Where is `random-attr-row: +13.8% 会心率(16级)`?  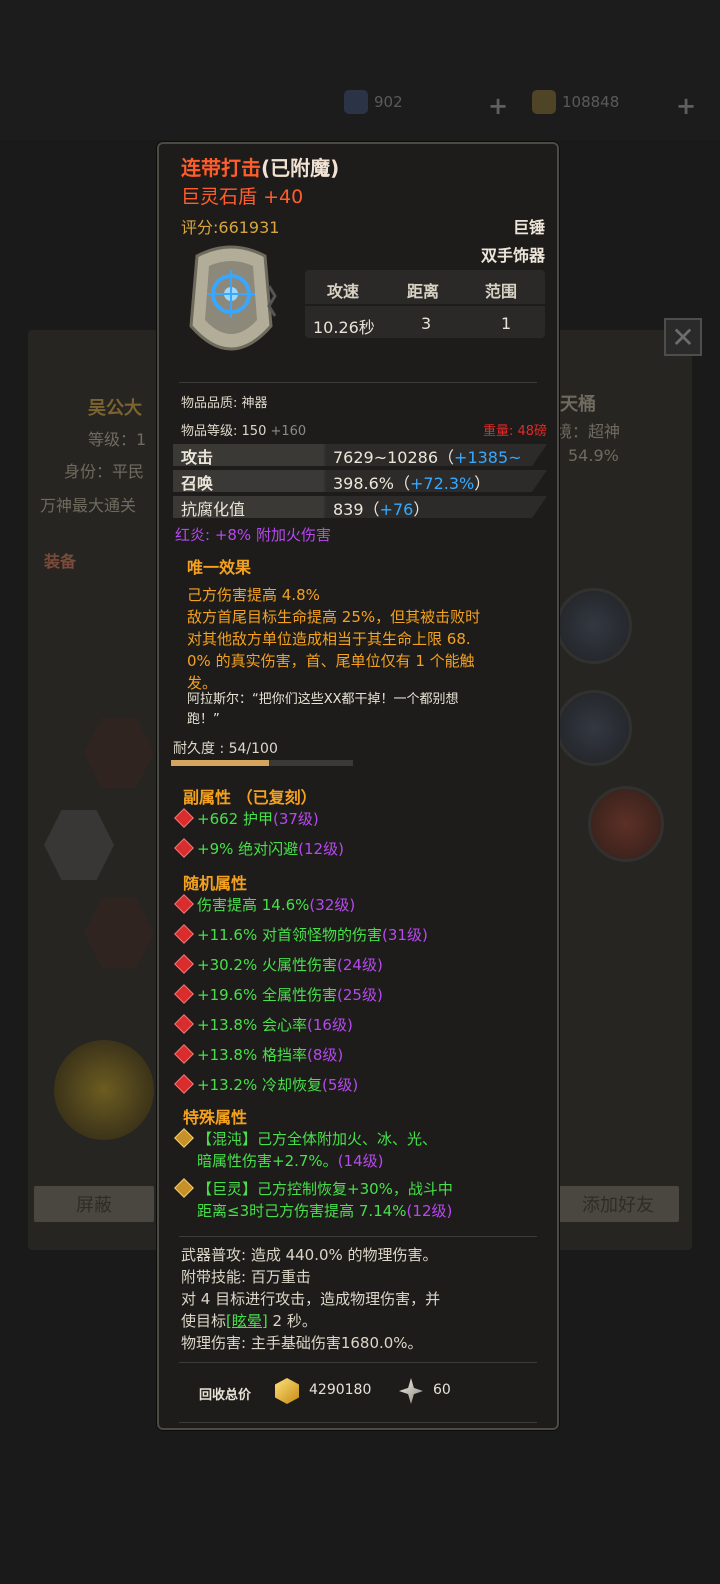
random-attr-row: +13.8% 会心率(16级) is located at coordinates (263, 1024).